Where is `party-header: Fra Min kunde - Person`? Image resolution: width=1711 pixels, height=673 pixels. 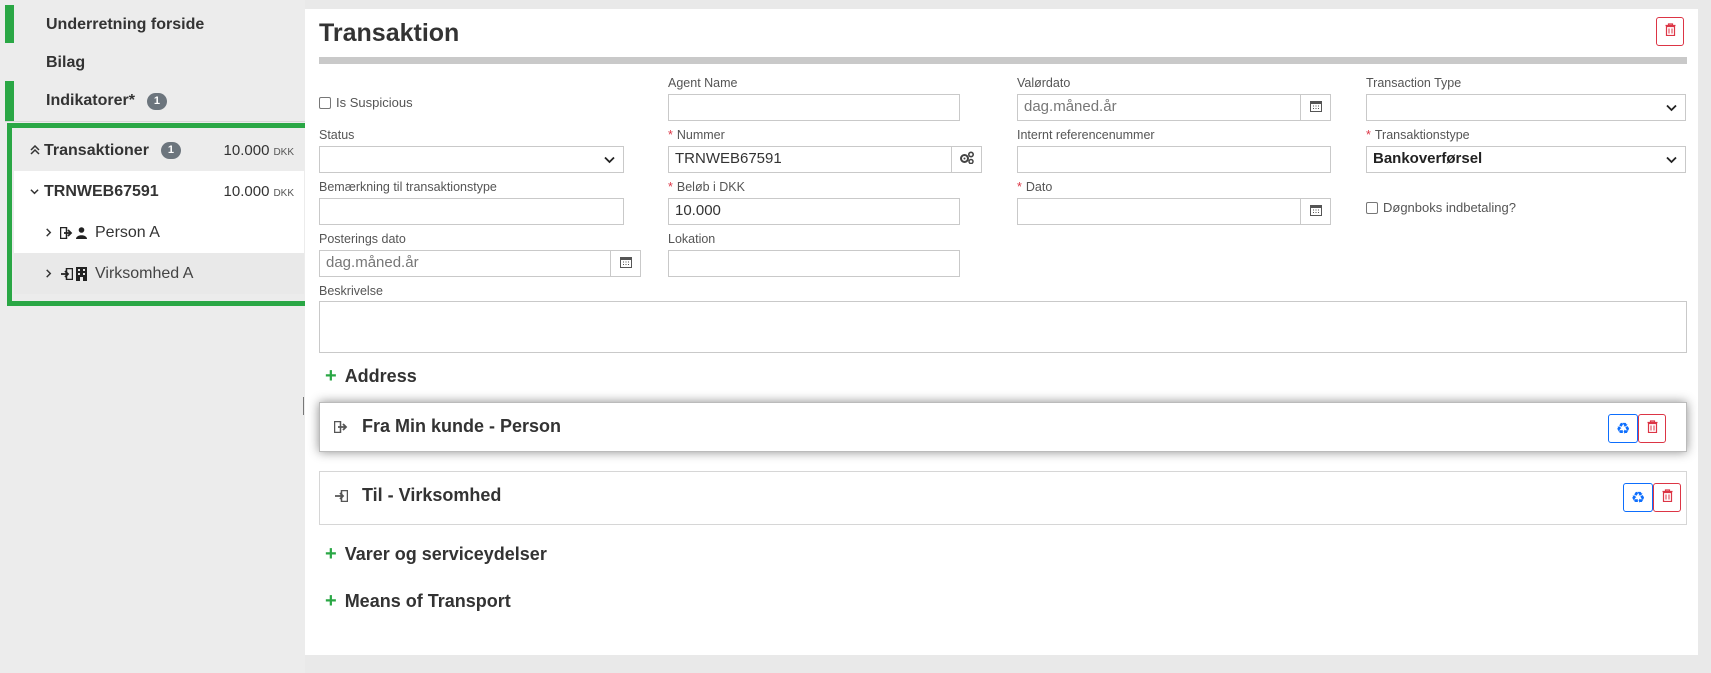
party-header: Fra Min kunde - Person is located at coordinates (447, 426).